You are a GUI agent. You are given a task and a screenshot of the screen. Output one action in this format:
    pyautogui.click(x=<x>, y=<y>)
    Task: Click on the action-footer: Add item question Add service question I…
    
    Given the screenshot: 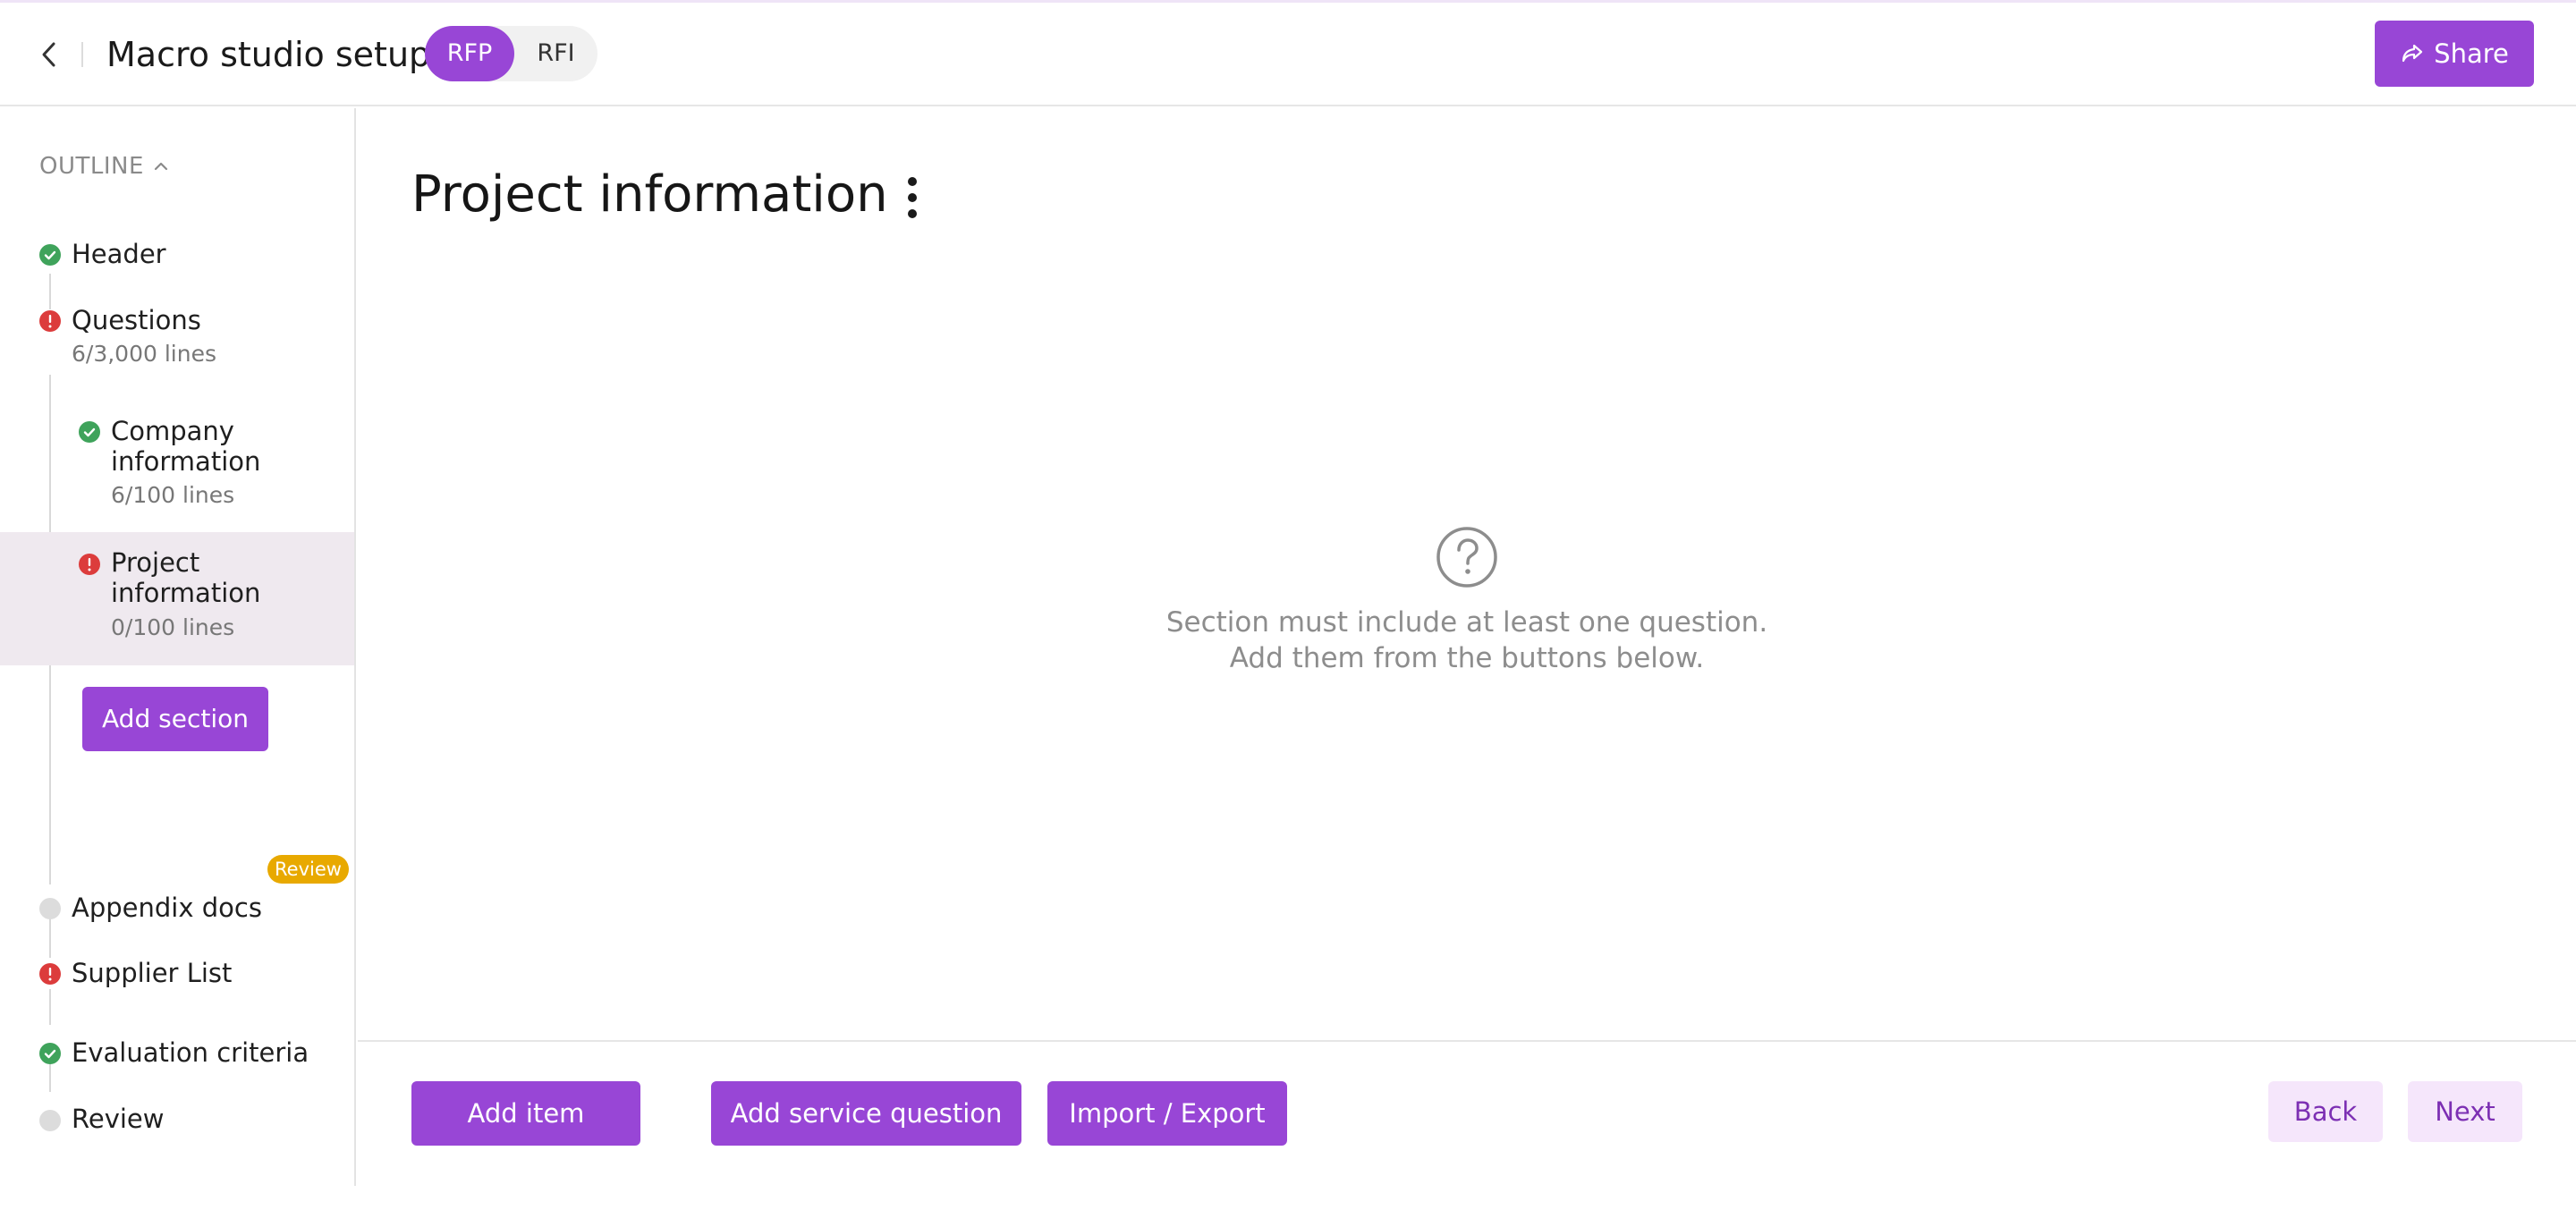 What is the action you would take?
    pyautogui.click(x=1467, y=1116)
    